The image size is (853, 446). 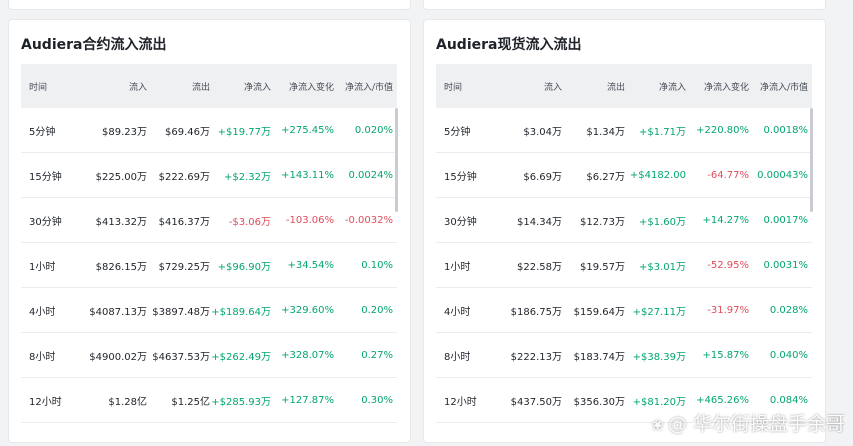 What do you see at coordinates (728, 310) in the screenshot?
I see `net-change-cell: -31.97%` at bounding box center [728, 310].